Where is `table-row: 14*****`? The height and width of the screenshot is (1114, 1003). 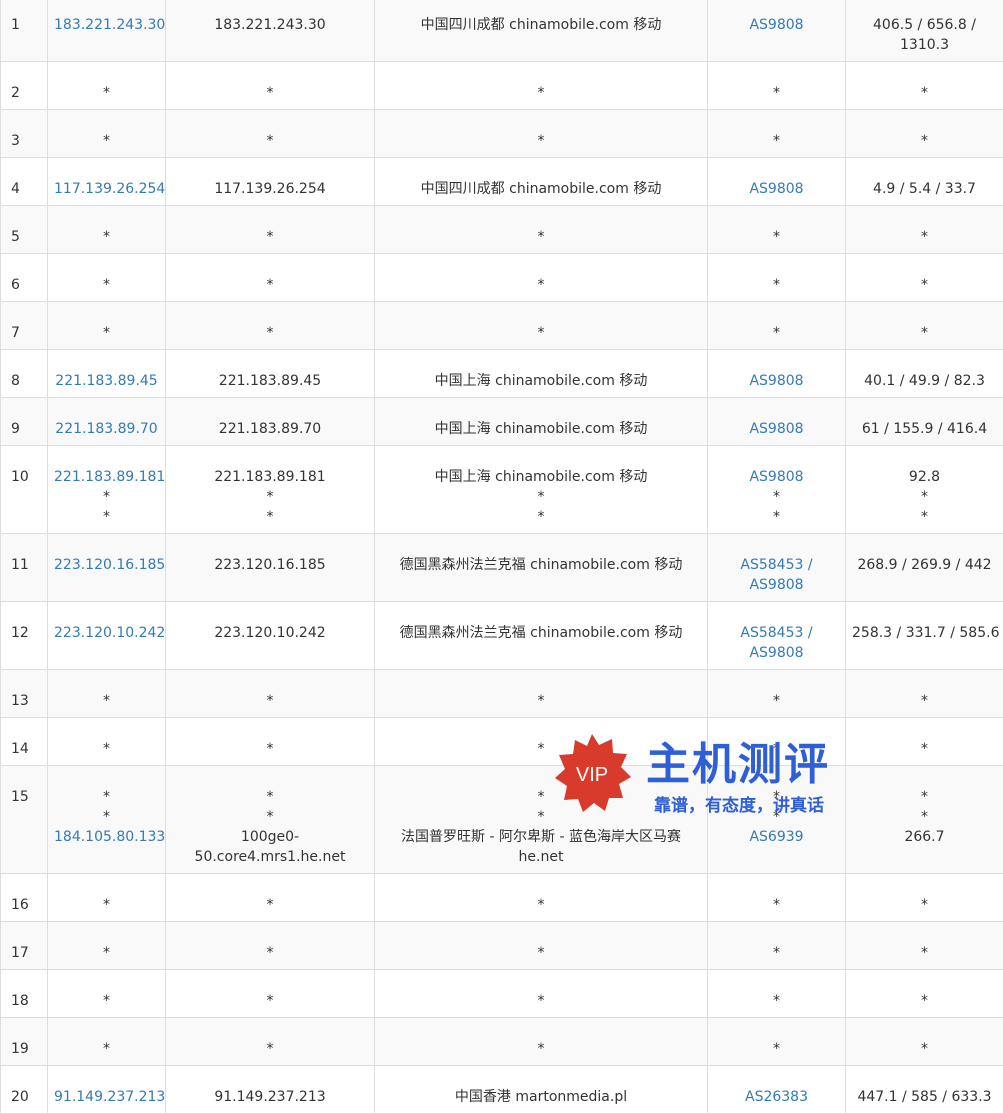 table-row: 14***** is located at coordinates (502, 742).